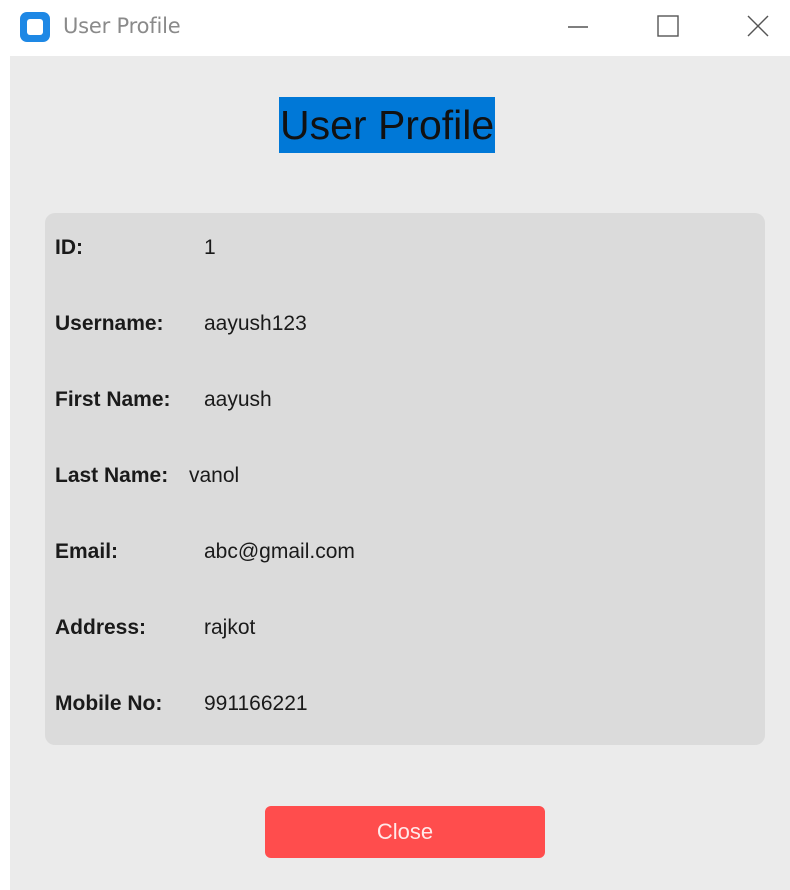  What do you see at coordinates (113, 399) in the screenshot?
I see `field-label: First Name:` at bounding box center [113, 399].